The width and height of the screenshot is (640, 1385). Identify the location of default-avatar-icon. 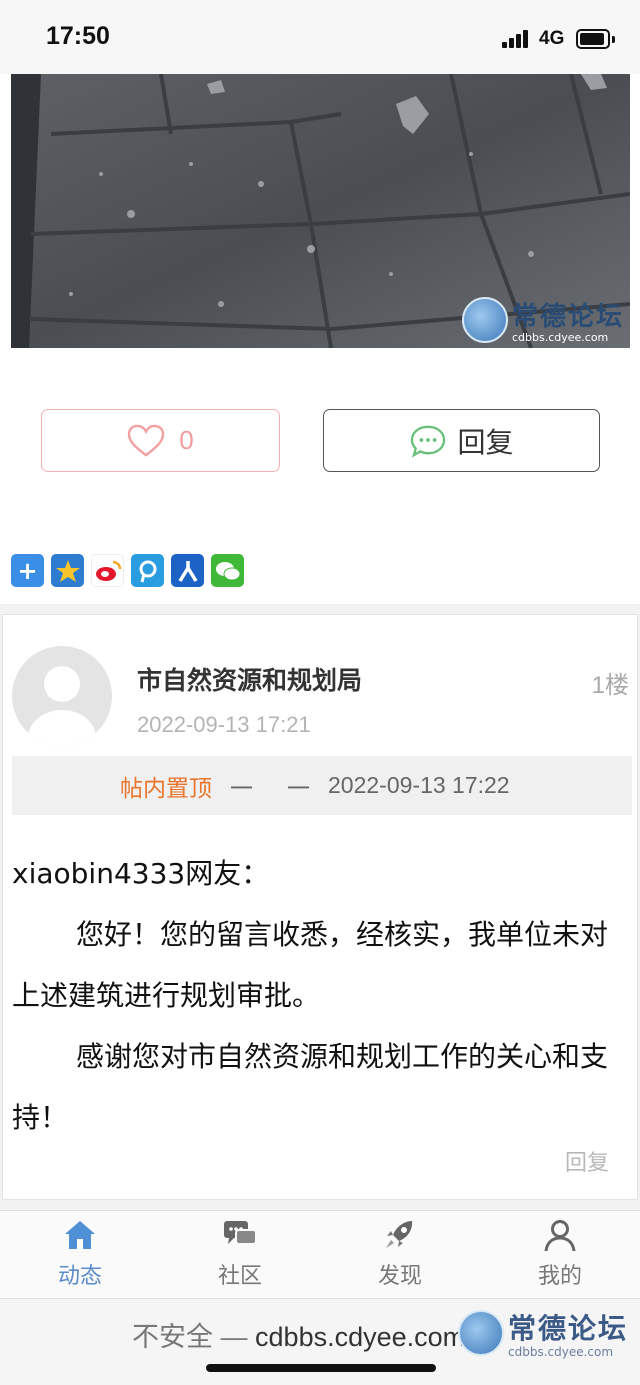
(62, 706).